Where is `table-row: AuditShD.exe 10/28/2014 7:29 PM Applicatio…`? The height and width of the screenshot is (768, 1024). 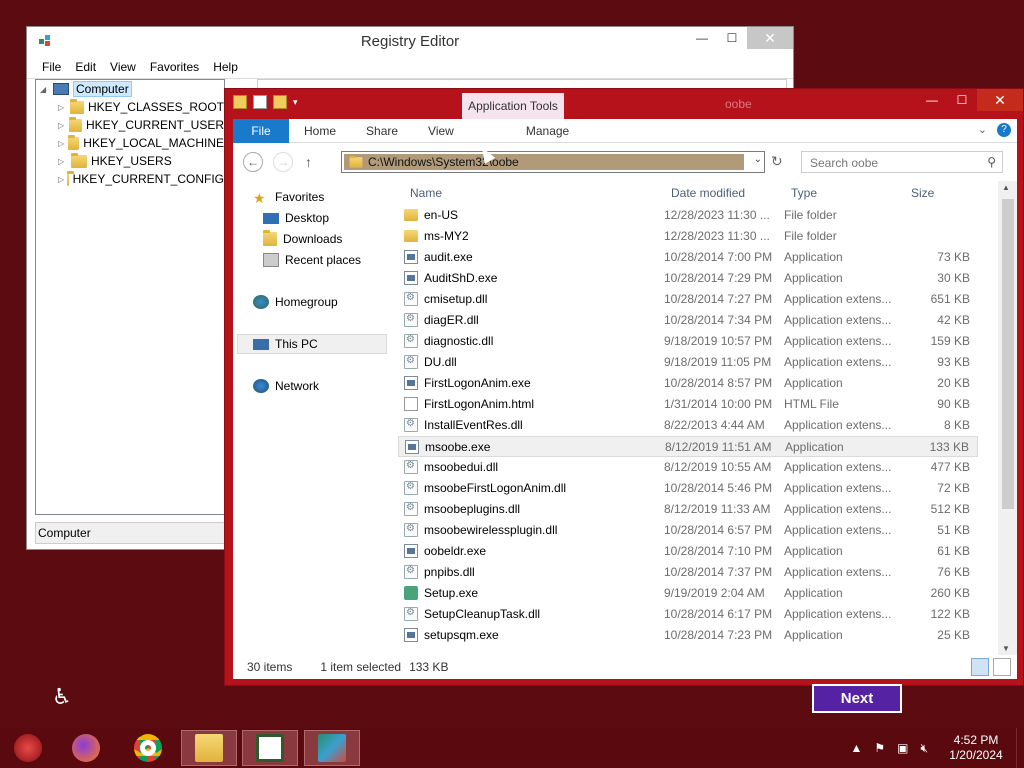 table-row: AuditShD.exe 10/28/2014 7:29 PM Applicatio… is located at coordinates (688, 278).